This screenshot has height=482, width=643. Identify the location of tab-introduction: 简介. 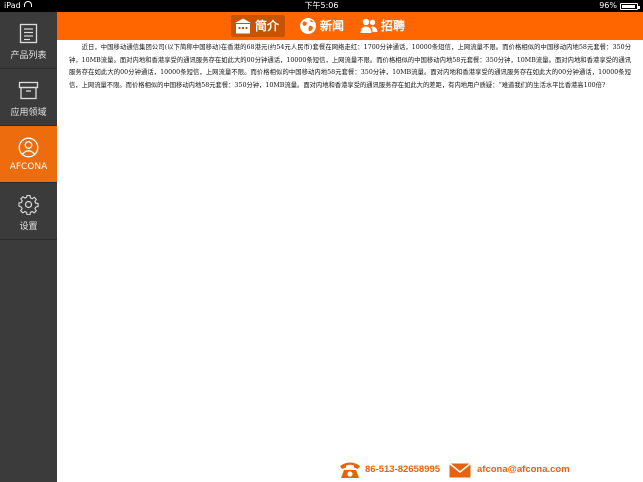
(258, 26).